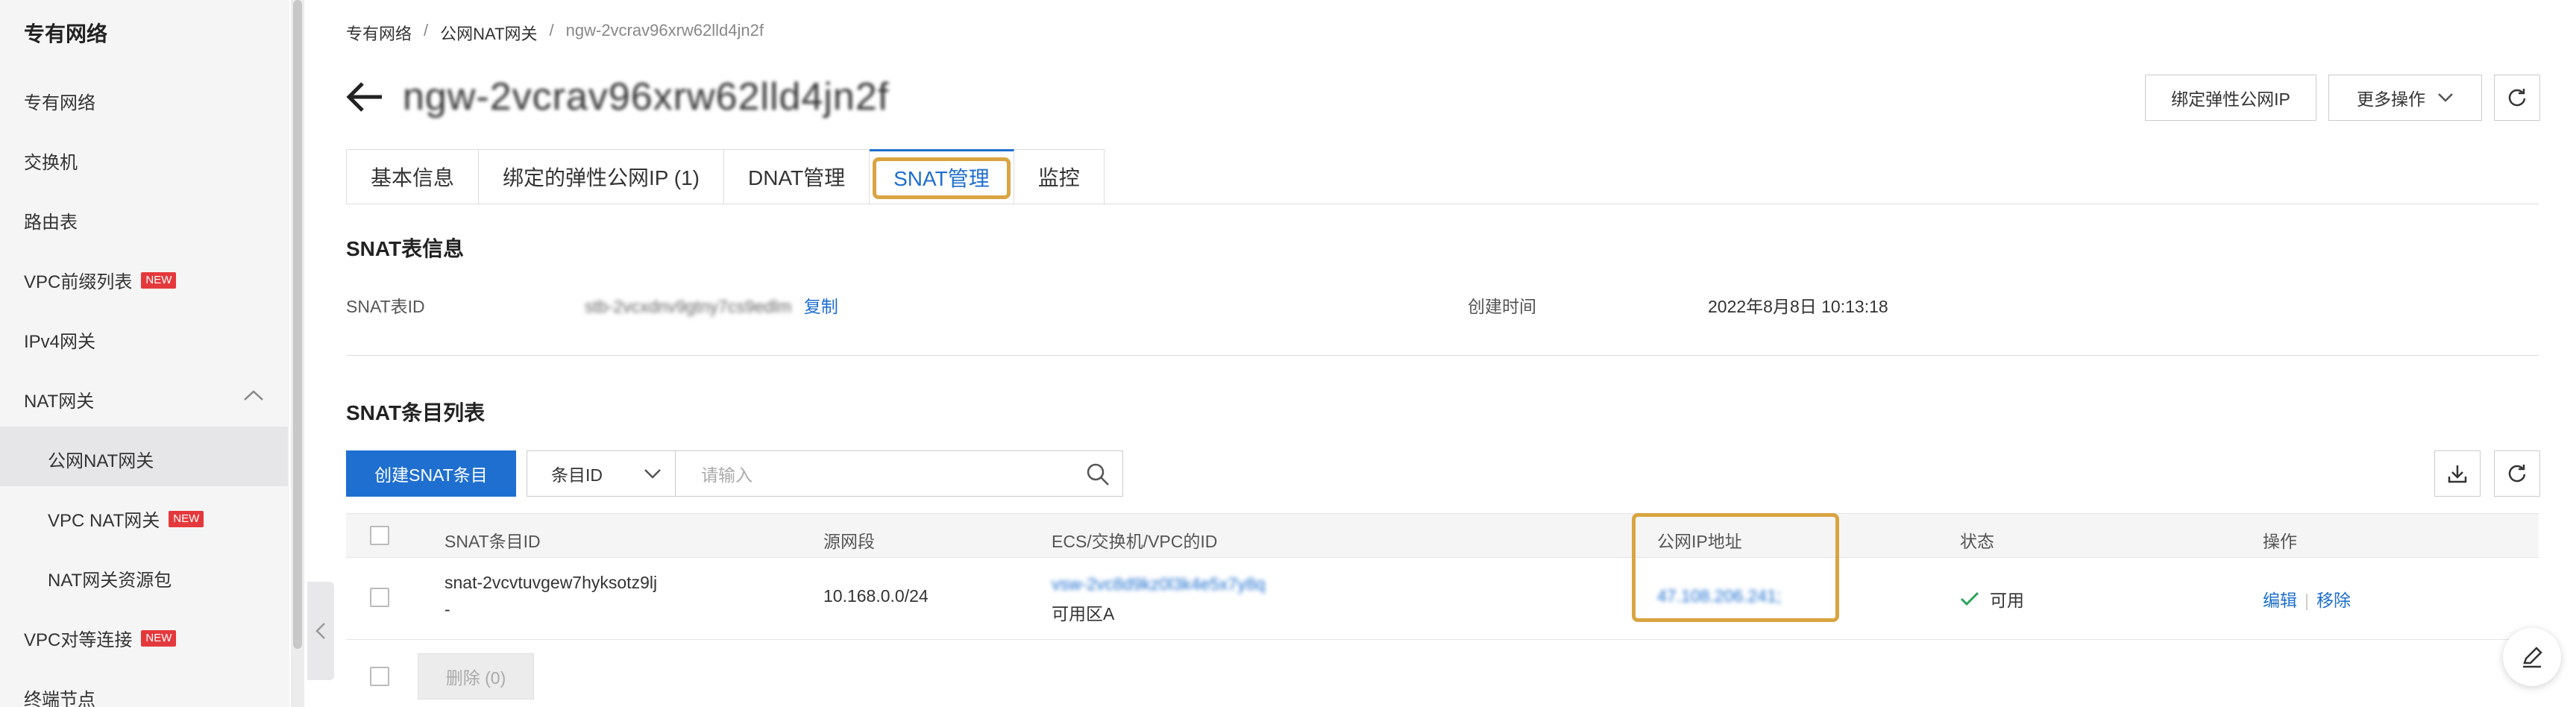 This screenshot has width=2576, height=707. Describe the element at coordinates (1083, 613) in the screenshot. I see `zone-label: 可用区A` at that location.